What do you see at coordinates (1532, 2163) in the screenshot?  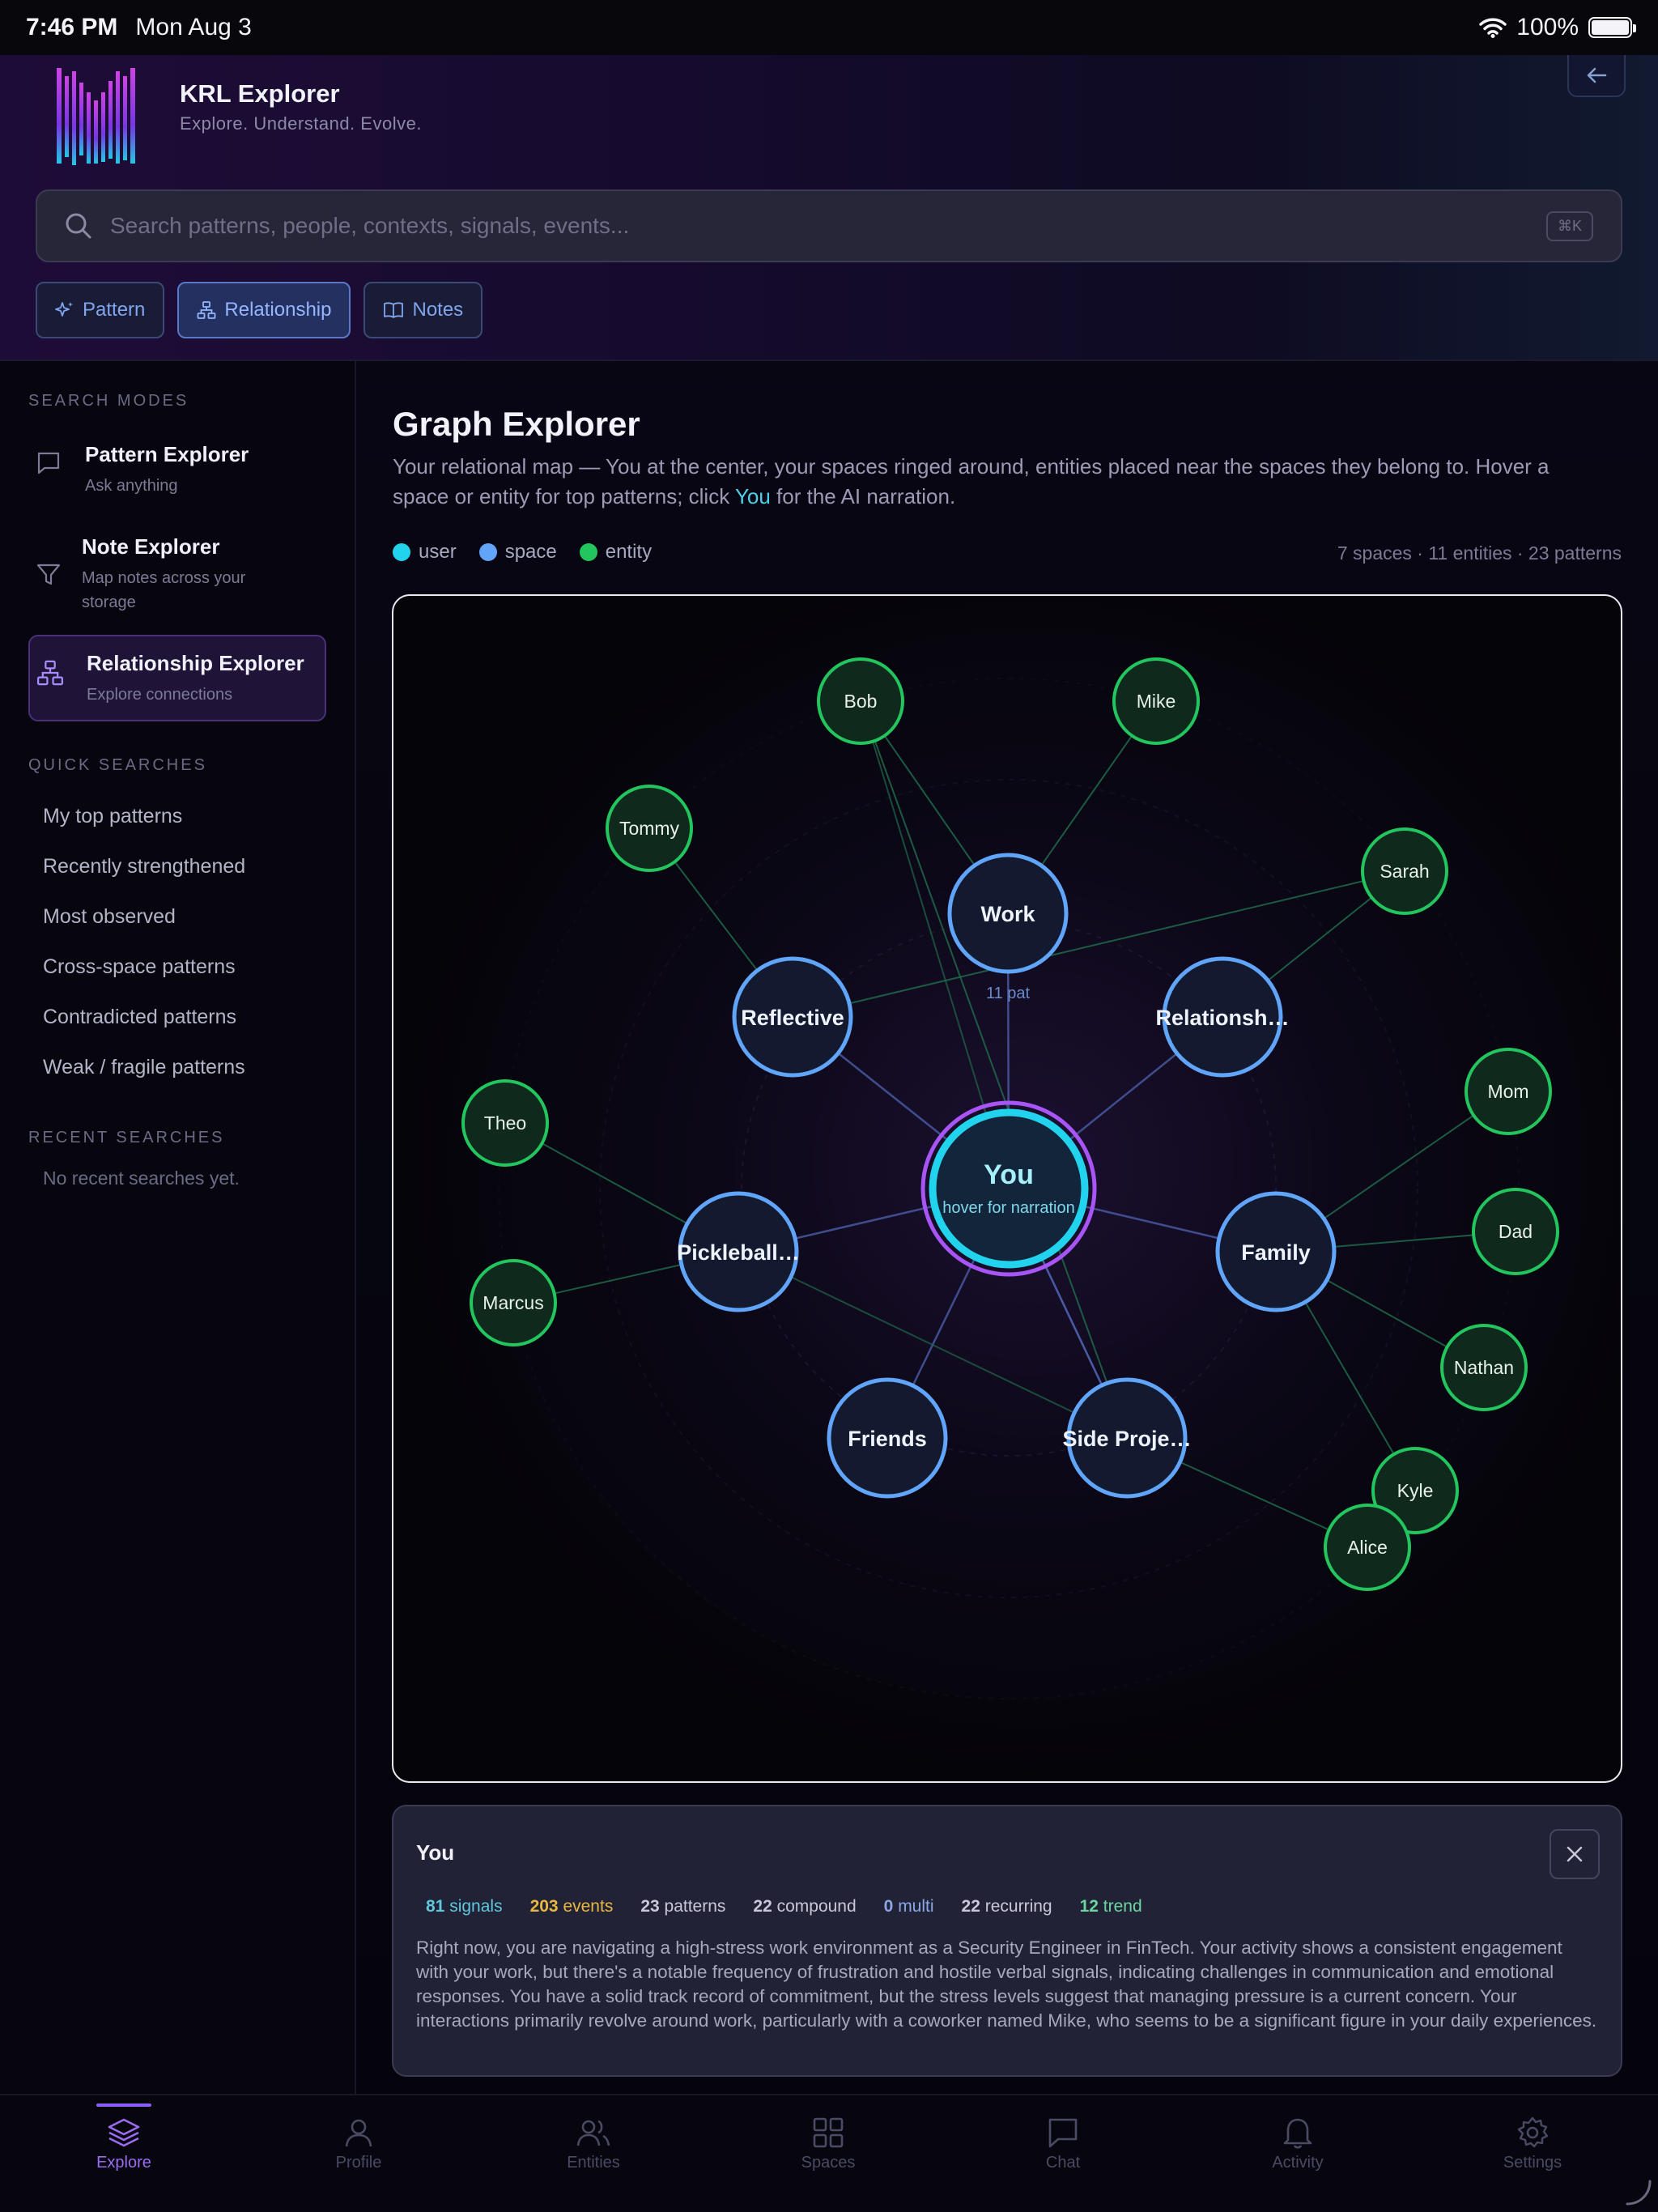 I see `tab-label: Settings` at bounding box center [1532, 2163].